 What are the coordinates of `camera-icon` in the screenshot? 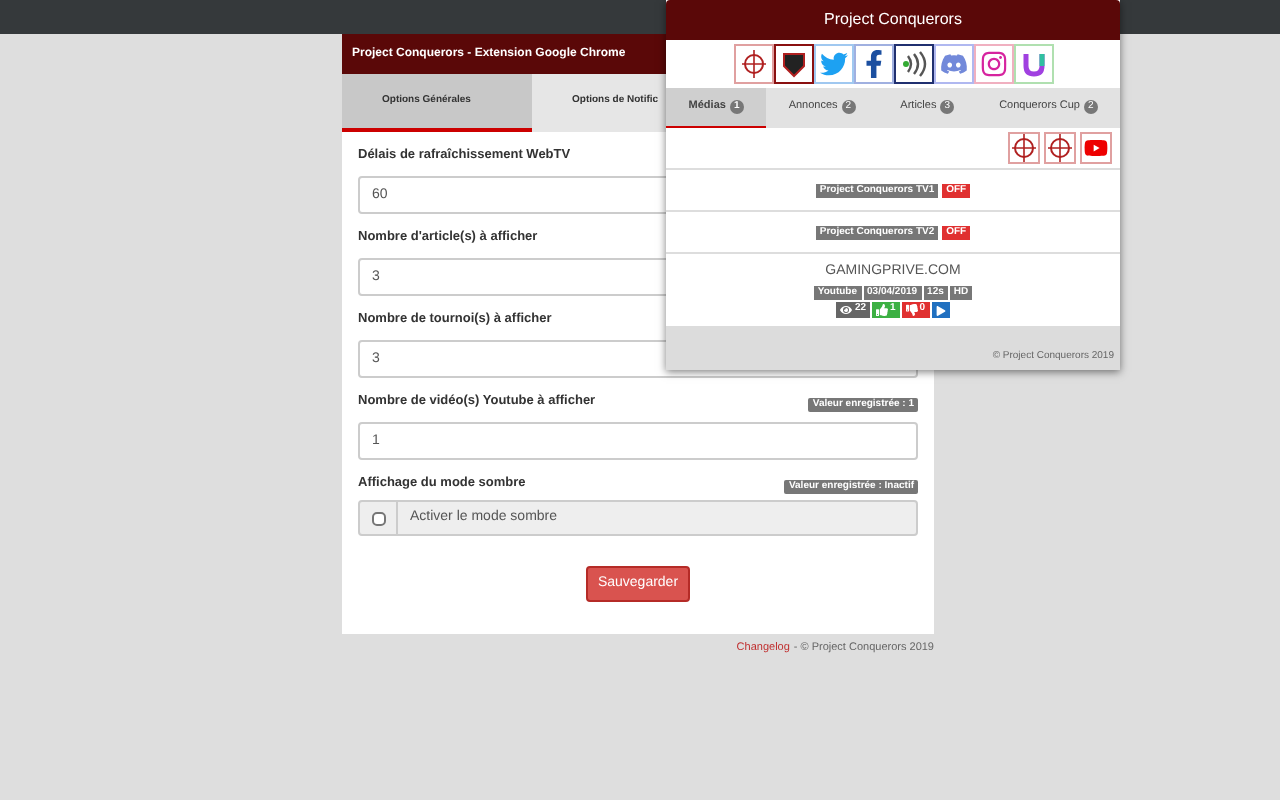 It's located at (993, 64).